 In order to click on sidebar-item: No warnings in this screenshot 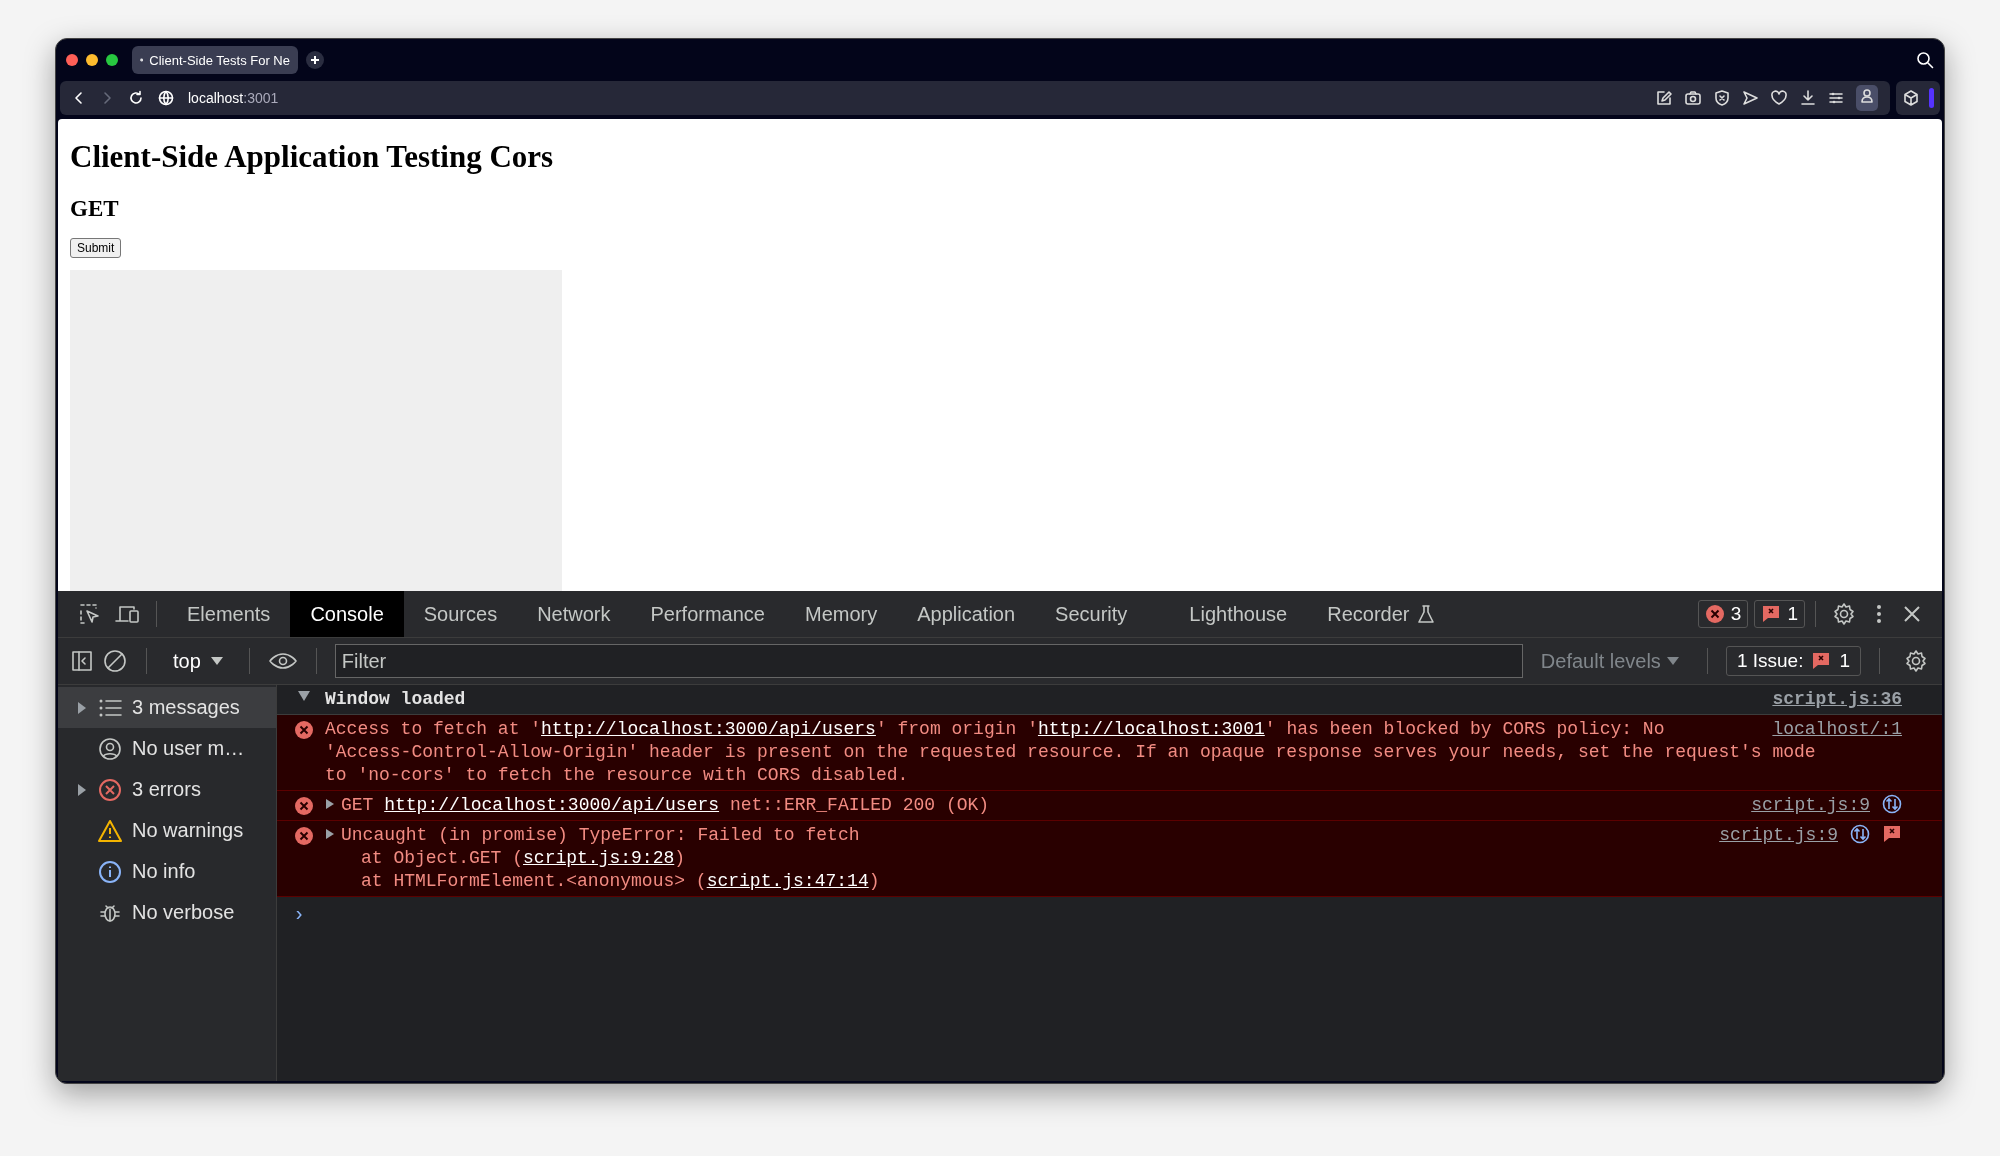, I will do `click(167, 830)`.